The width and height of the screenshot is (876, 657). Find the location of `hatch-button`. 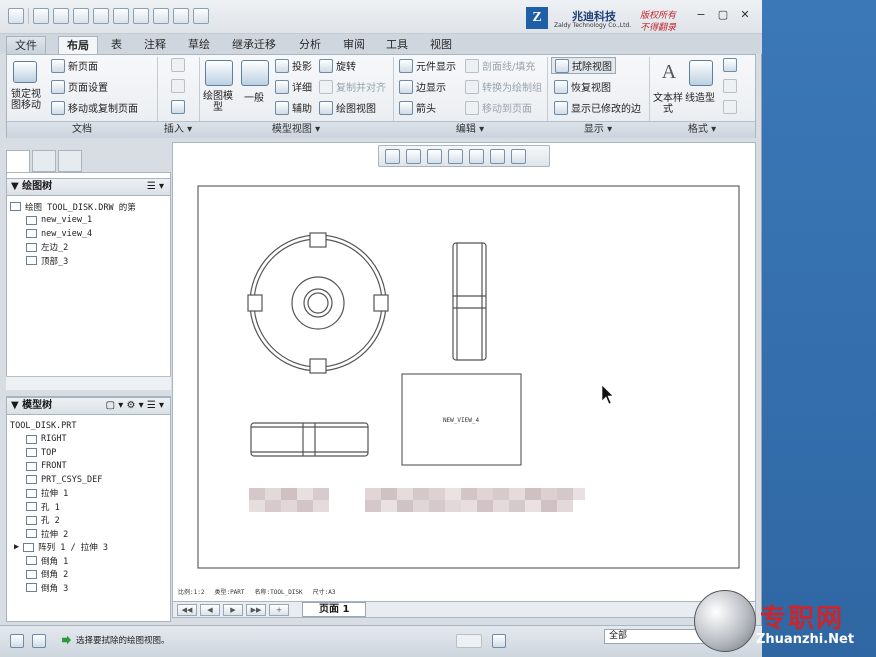

hatch-button is located at coordinates (730, 65).